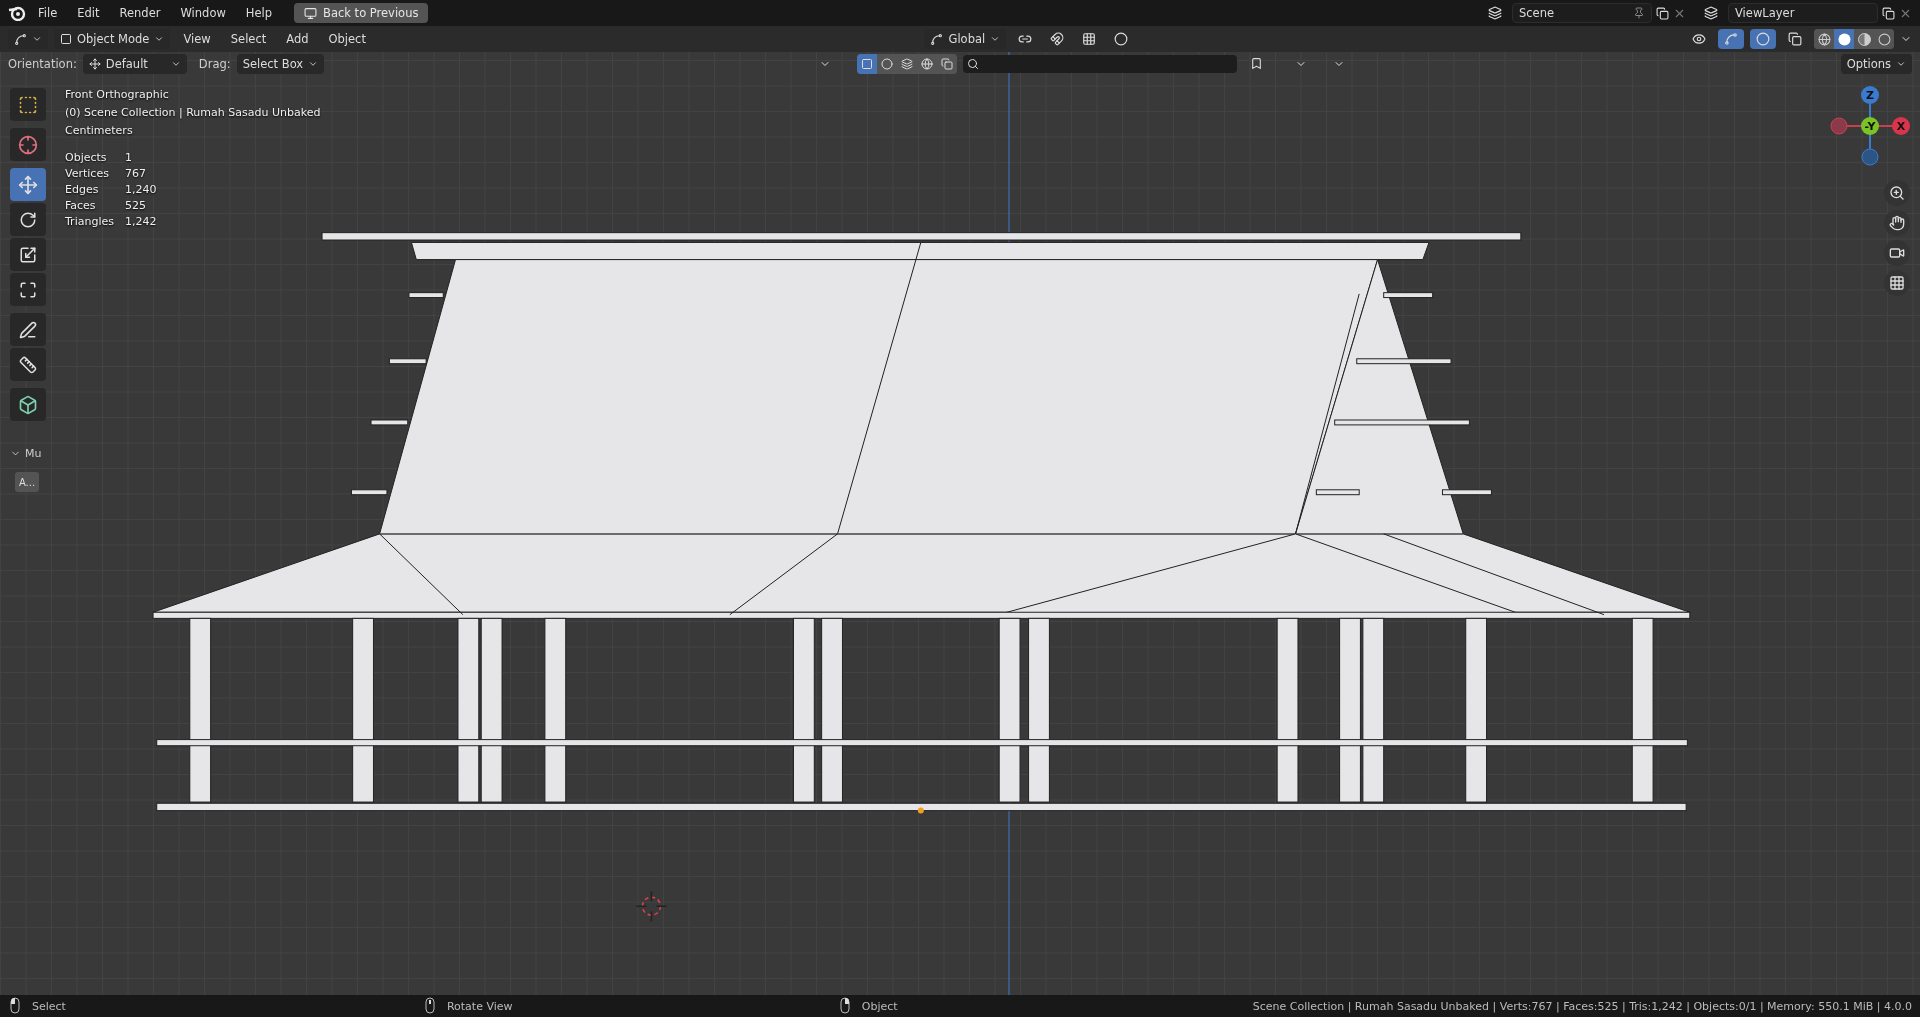  Describe the element at coordinates (1884, 39) in the screenshot. I see `rendered-sphere-icon` at that location.